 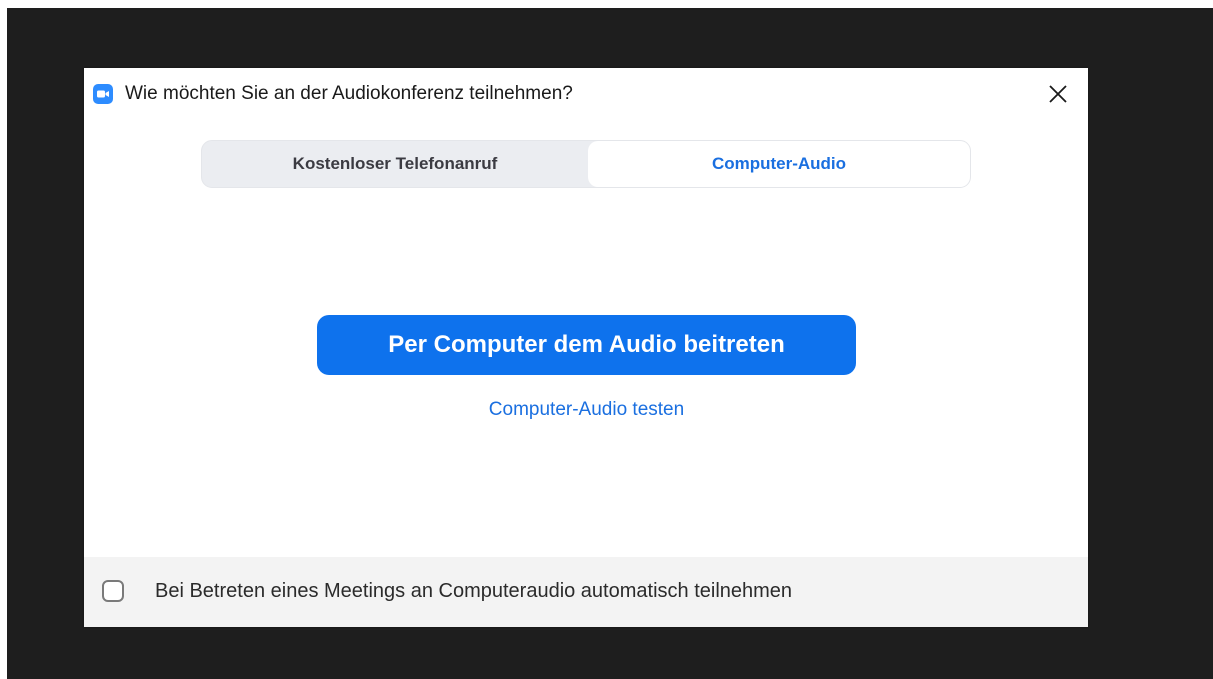 I want to click on tab-computer-audio: Computer-Audio, so click(x=779, y=164).